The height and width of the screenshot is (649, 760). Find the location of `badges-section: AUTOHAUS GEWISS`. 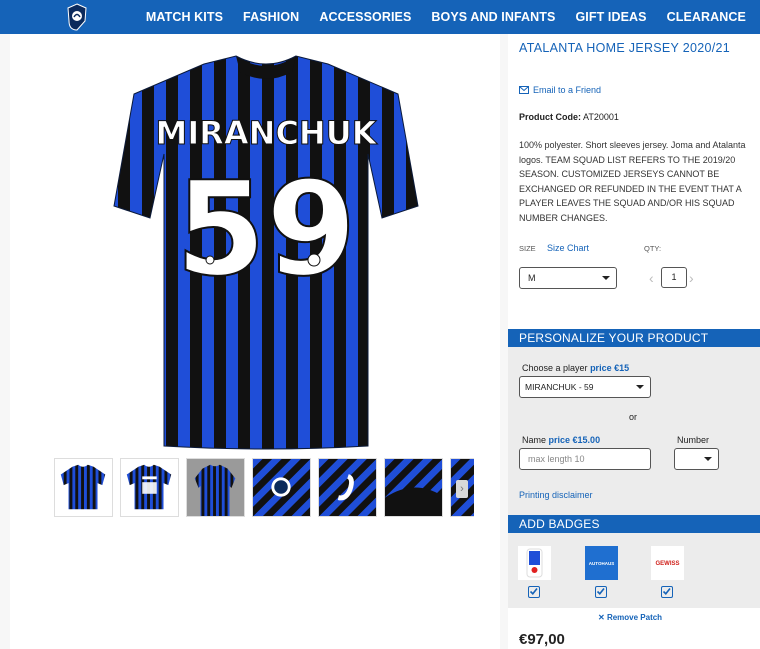

badges-section: AUTOHAUS GEWISS is located at coordinates (634, 570).